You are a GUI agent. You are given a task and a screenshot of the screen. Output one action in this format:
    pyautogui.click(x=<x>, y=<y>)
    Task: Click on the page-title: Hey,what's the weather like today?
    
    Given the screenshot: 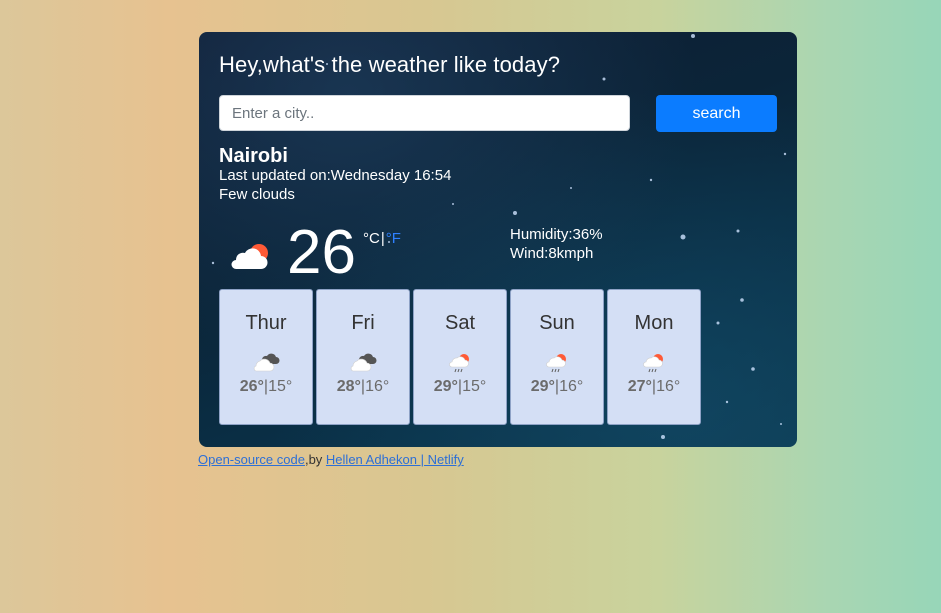 What is the action you would take?
    pyautogui.click(x=390, y=64)
    